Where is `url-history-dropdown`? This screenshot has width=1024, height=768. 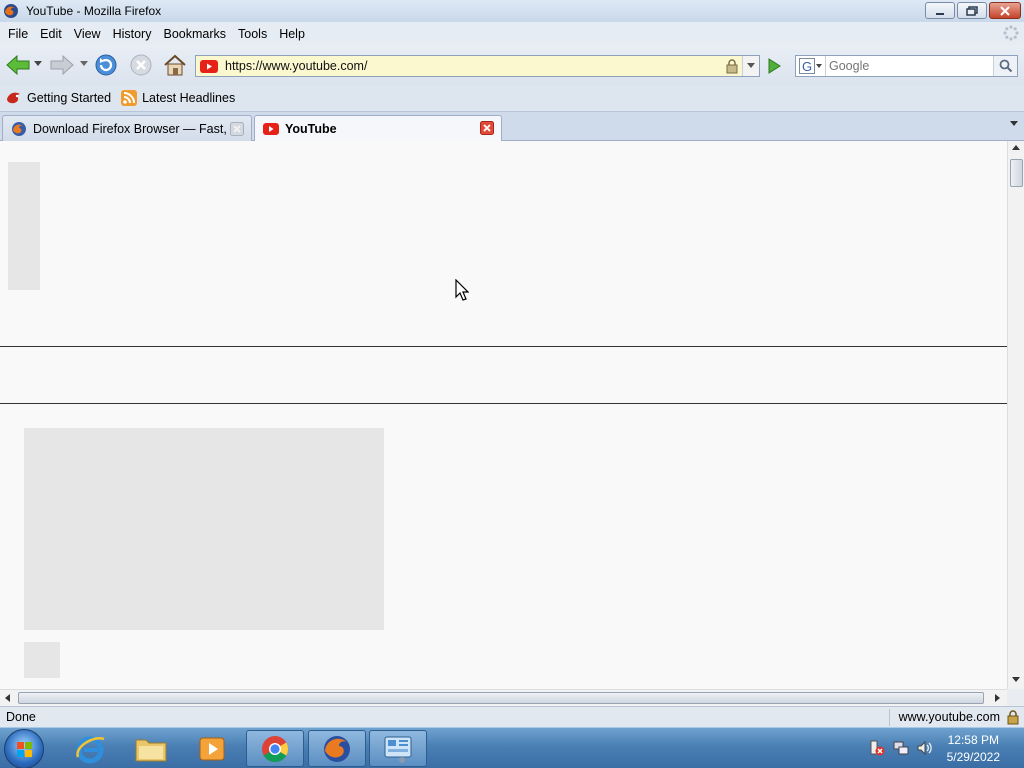
url-history-dropdown is located at coordinates (750, 66).